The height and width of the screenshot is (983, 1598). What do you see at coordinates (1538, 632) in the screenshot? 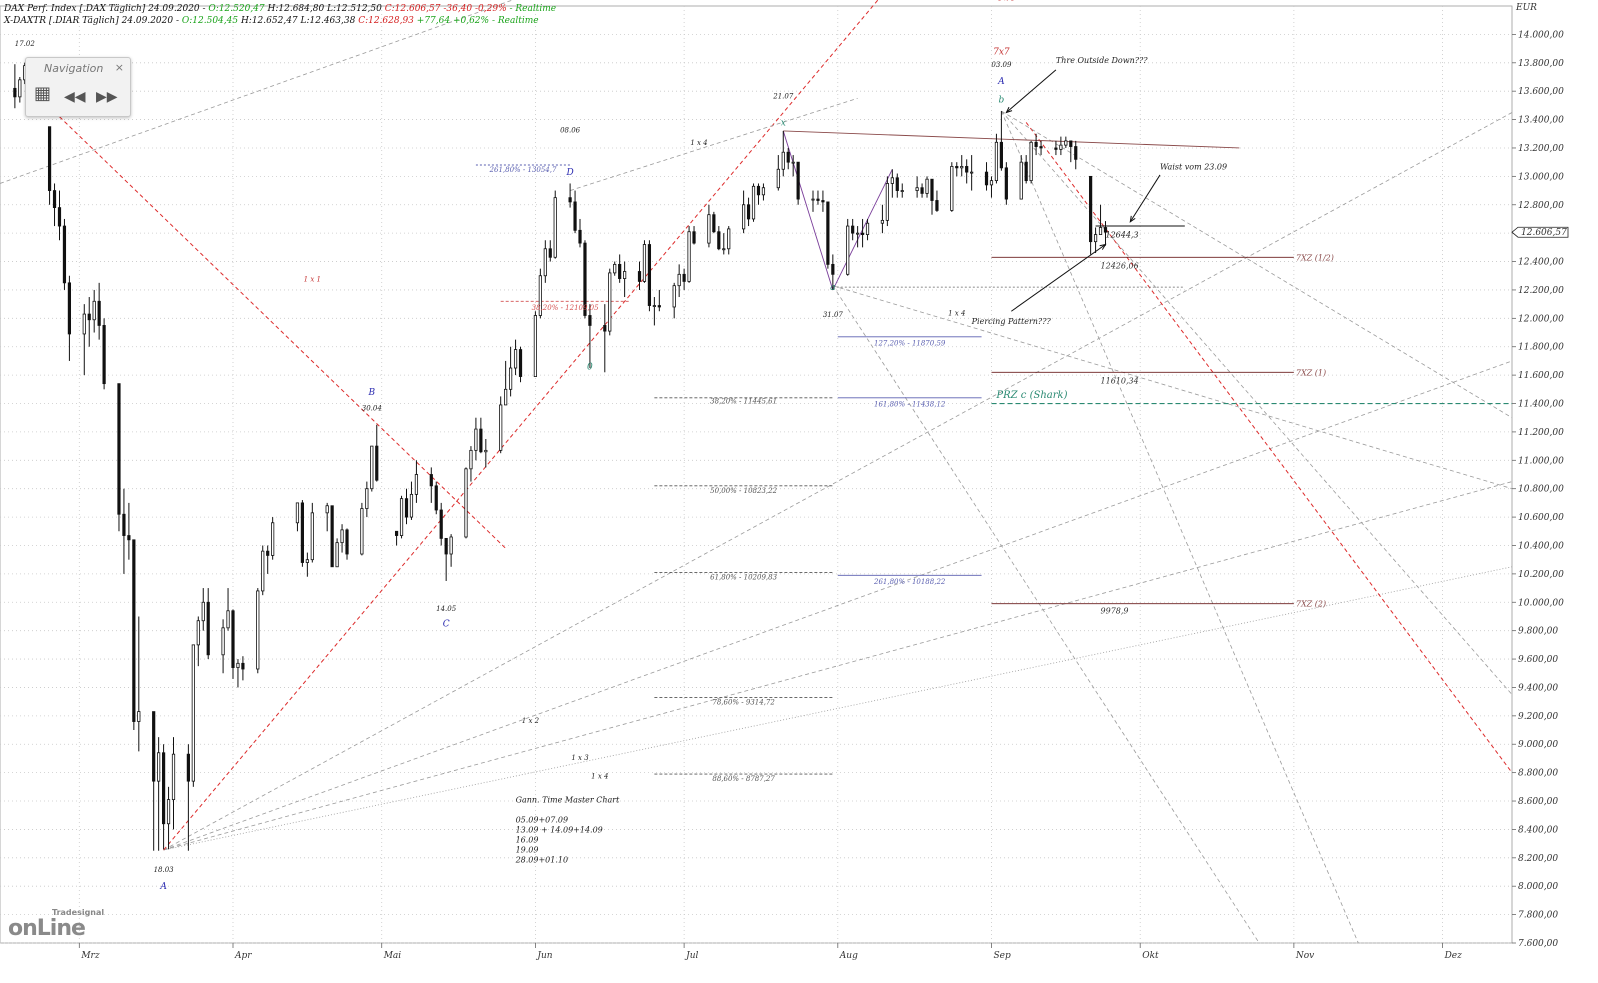
I see `y-tick-label: 9.800,00` at bounding box center [1538, 632].